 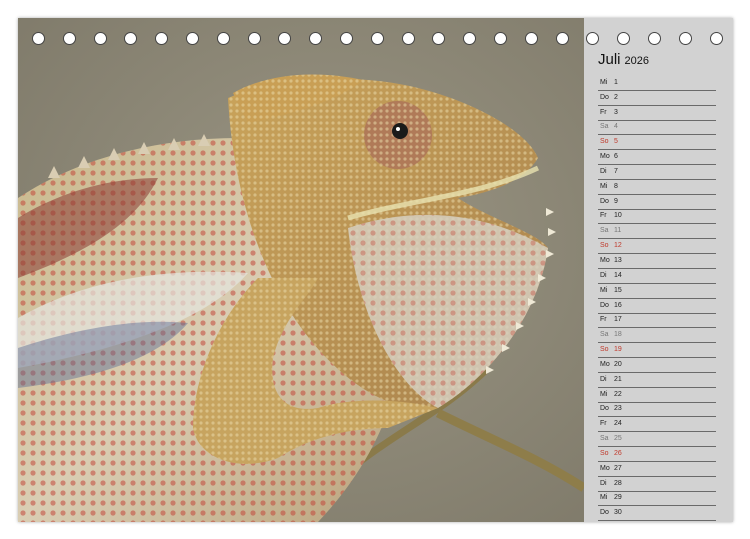 What do you see at coordinates (657, 291) in the screenshot?
I see `day-row: Mi 15` at bounding box center [657, 291].